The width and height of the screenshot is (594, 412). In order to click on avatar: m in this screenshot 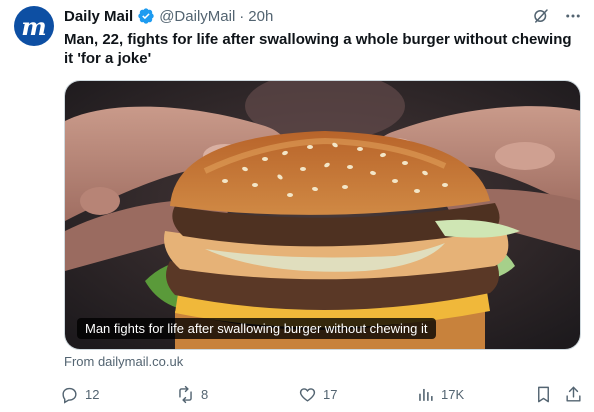, I will do `click(34, 26)`.